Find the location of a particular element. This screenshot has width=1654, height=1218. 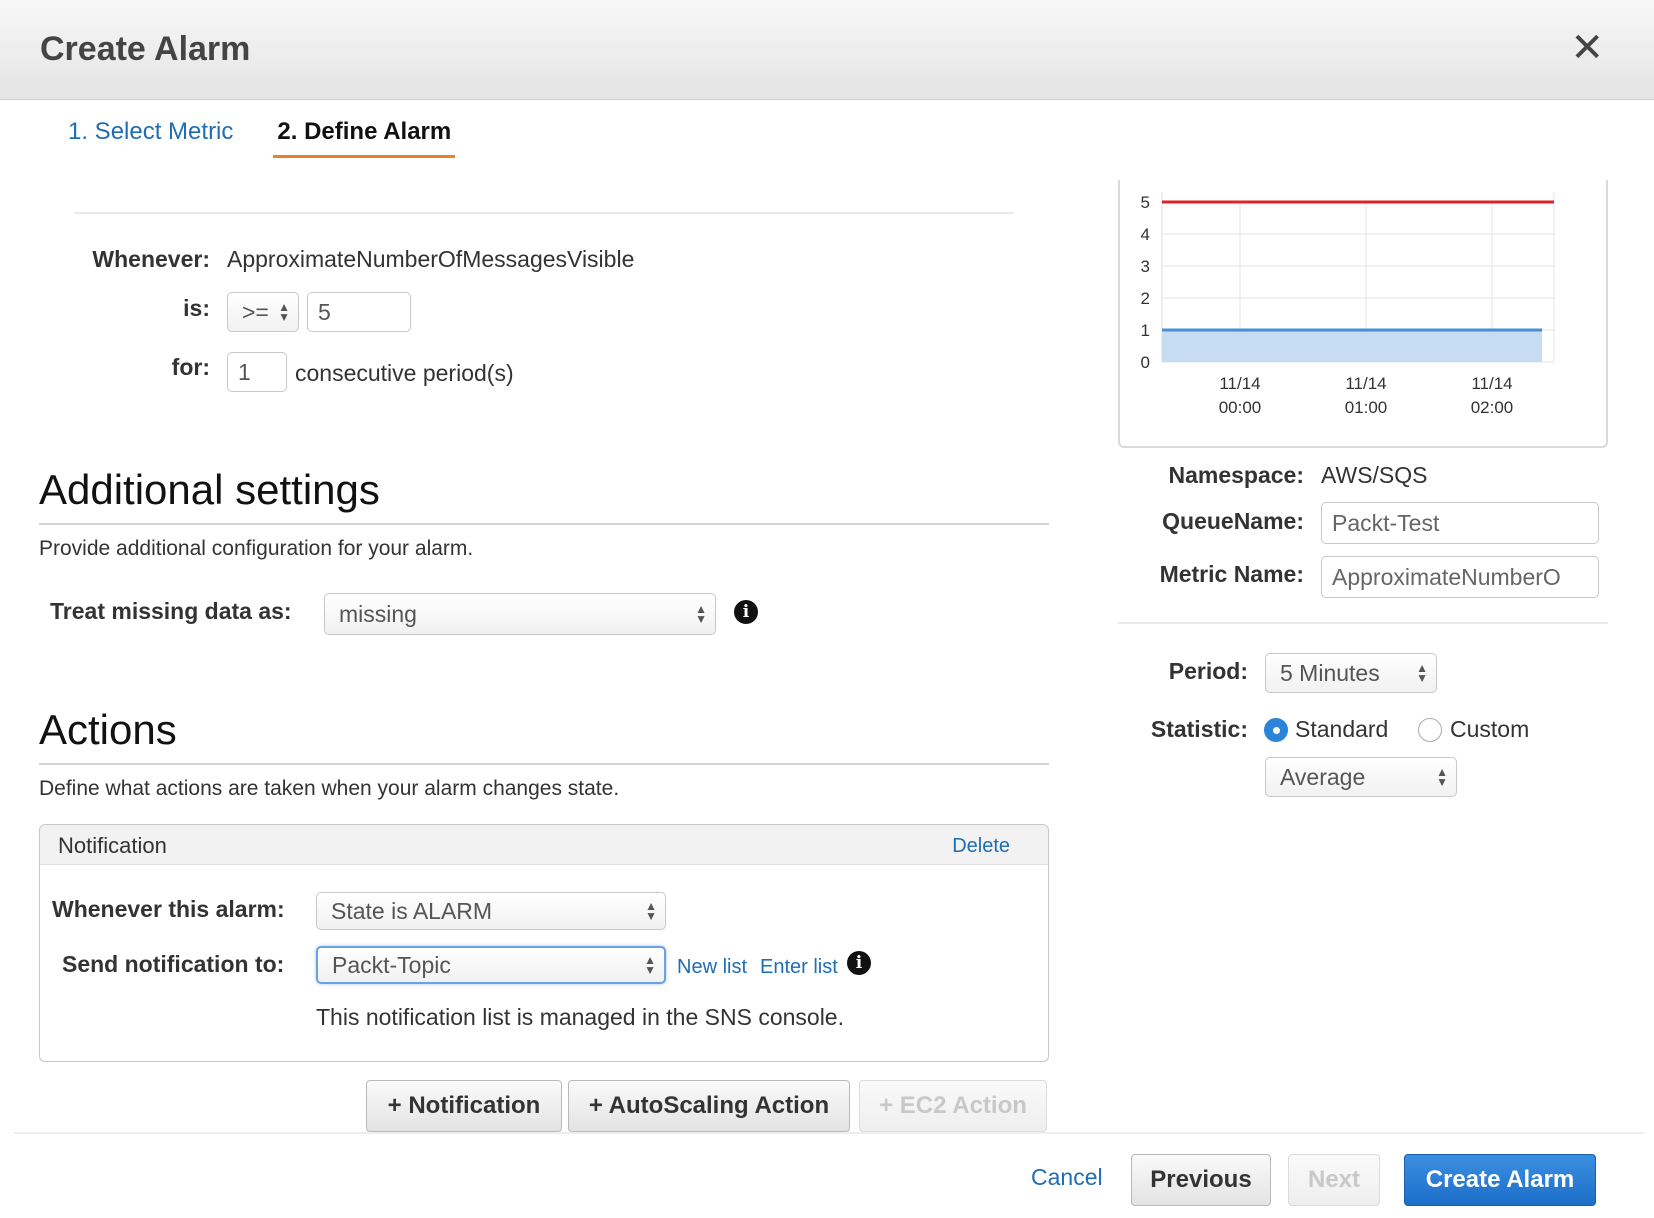

period-label: Period: is located at coordinates (1208, 671).